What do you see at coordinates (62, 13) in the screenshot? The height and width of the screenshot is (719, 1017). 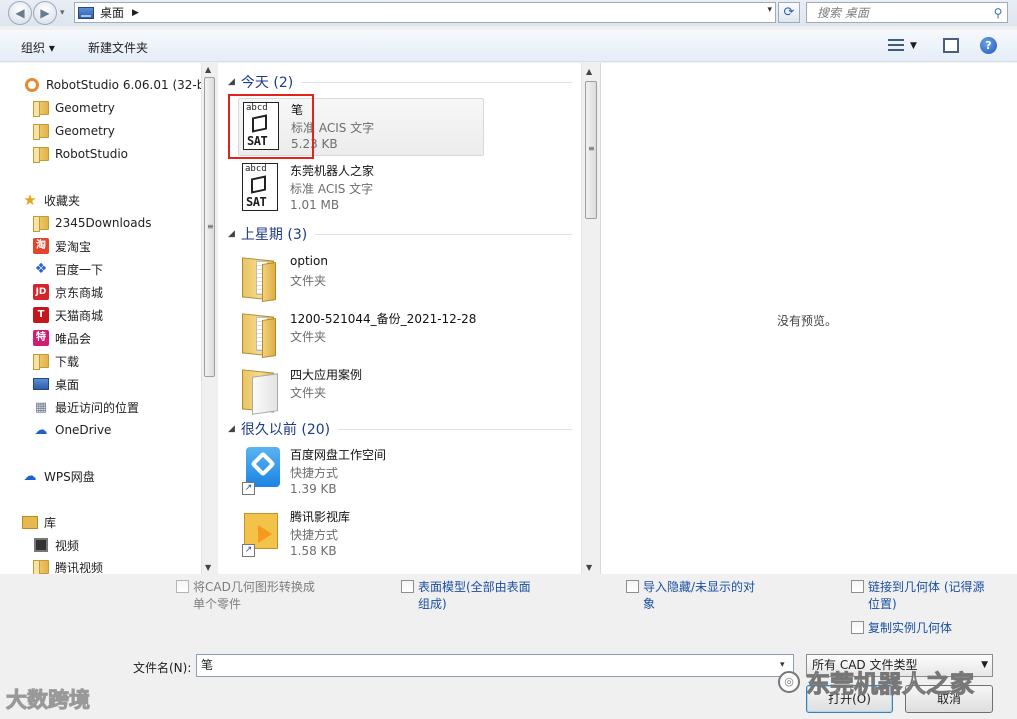 I see `recent-locations-dropdown: ▾` at bounding box center [62, 13].